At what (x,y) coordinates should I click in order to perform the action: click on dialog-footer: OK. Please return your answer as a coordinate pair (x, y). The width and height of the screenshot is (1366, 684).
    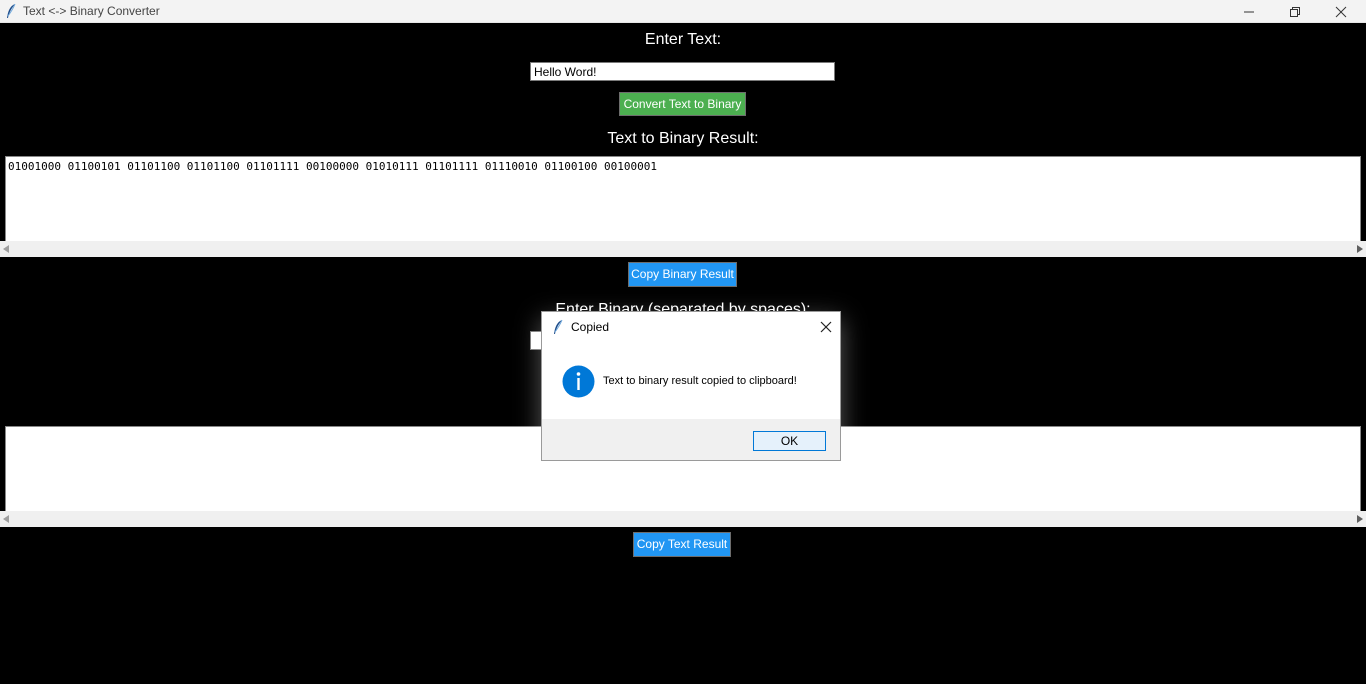
    Looking at the image, I should click on (691, 439).